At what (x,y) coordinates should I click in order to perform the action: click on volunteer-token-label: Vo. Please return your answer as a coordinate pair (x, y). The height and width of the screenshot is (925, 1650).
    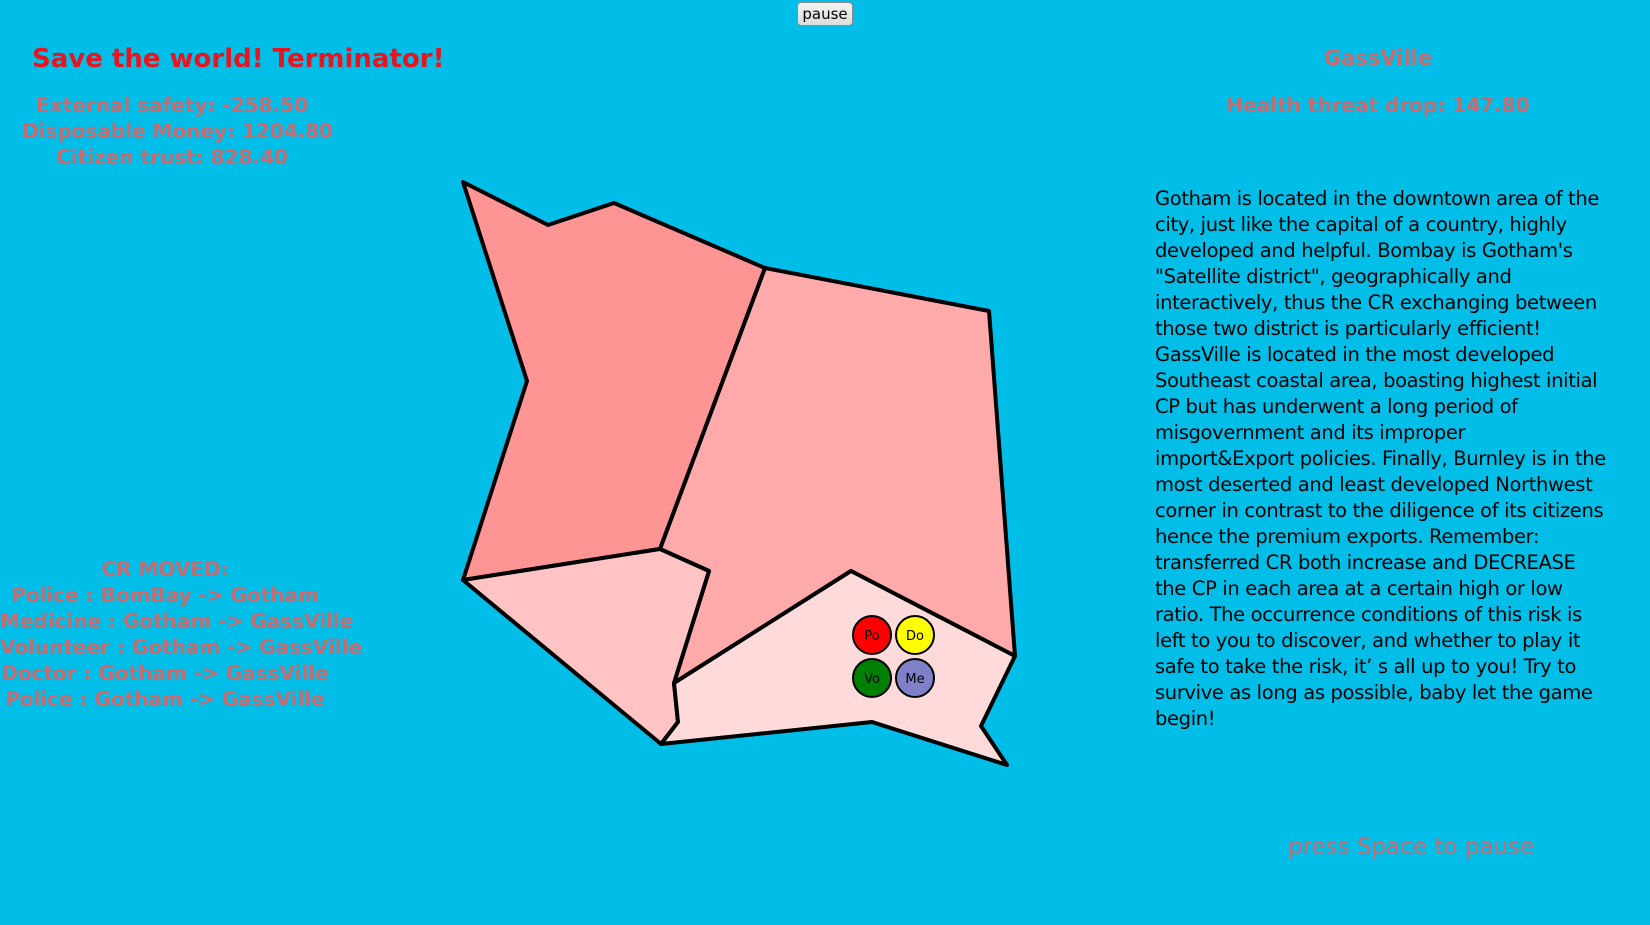
    Looking at the image, I should click on (872, 679).